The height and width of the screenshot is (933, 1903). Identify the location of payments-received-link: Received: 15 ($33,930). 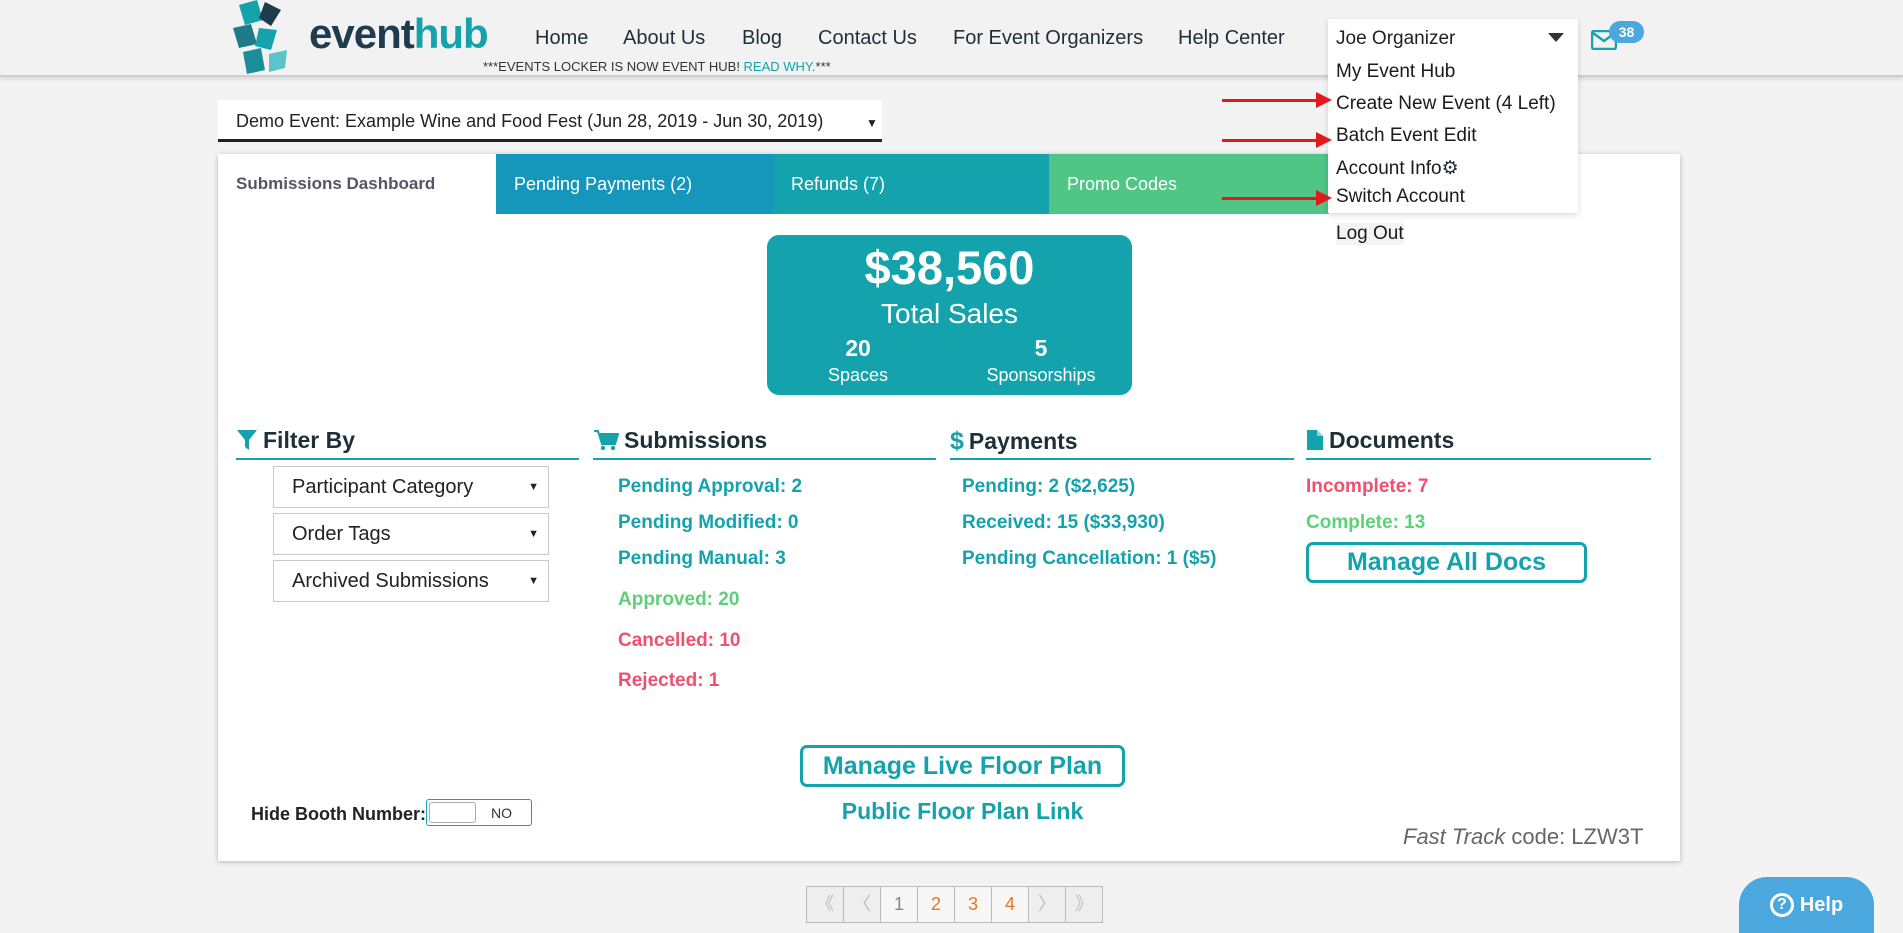
(1063, 523).